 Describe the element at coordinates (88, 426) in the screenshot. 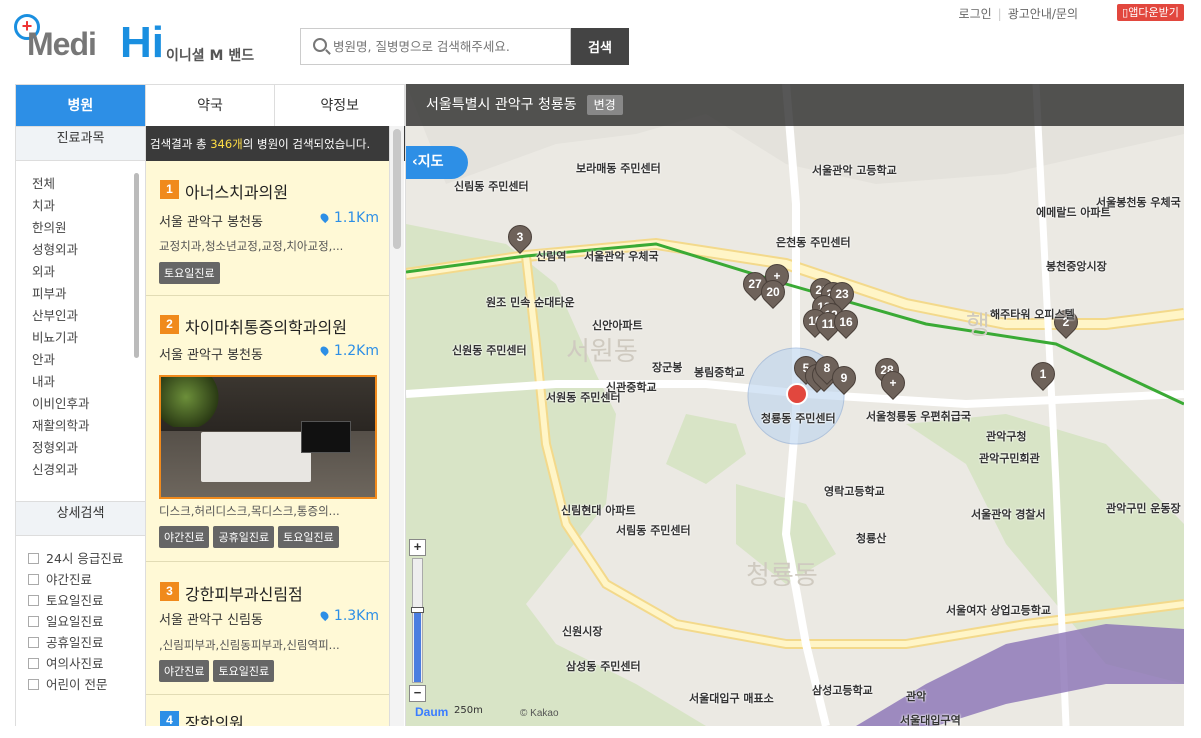

I see `dept-item: 재활의학과` at that location.